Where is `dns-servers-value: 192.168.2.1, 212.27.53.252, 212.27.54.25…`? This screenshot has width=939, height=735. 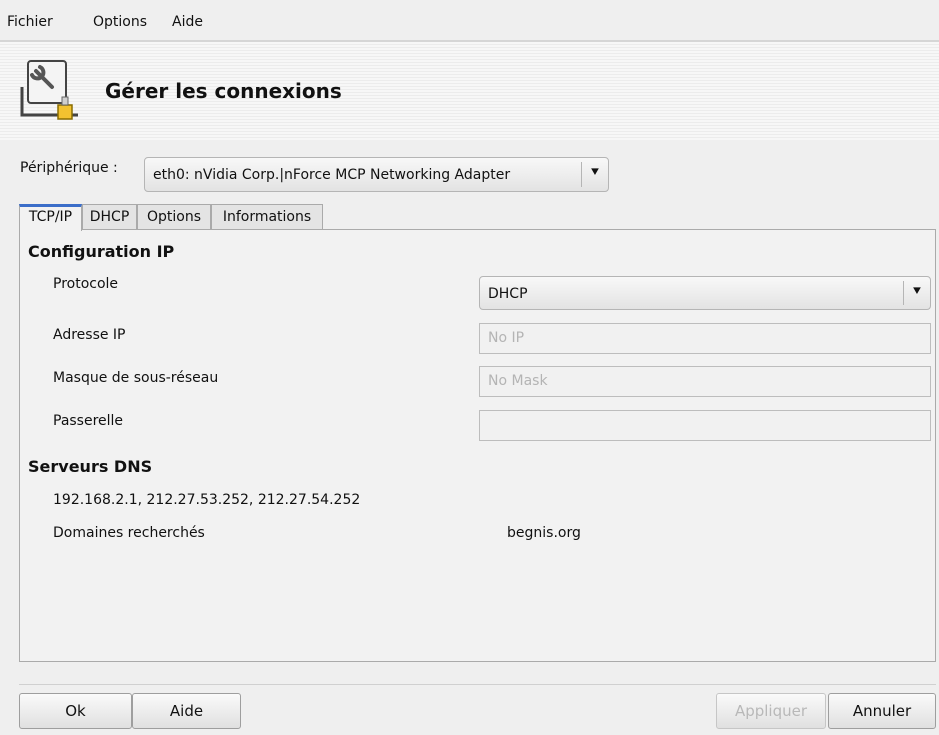 dns-servers-value: 192.168.2.1, 212.27.53.252, 212.27.54.25… is located at coordinates (207, 500).